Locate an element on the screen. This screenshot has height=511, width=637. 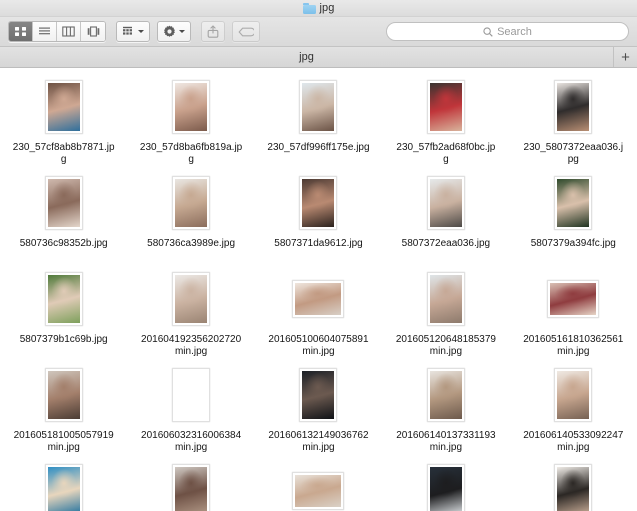
file-name-label: 5807379a394fc.jpg is located at coordinates (573, 243).